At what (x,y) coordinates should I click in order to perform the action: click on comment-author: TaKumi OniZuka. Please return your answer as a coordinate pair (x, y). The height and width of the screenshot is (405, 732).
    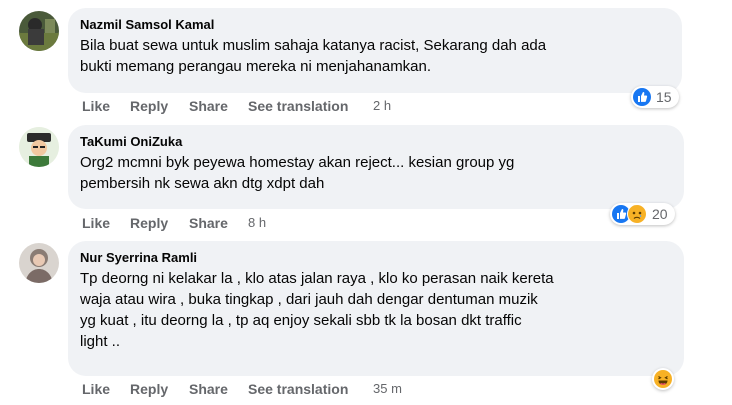
    Looking at the image, I should click on (376, 141).